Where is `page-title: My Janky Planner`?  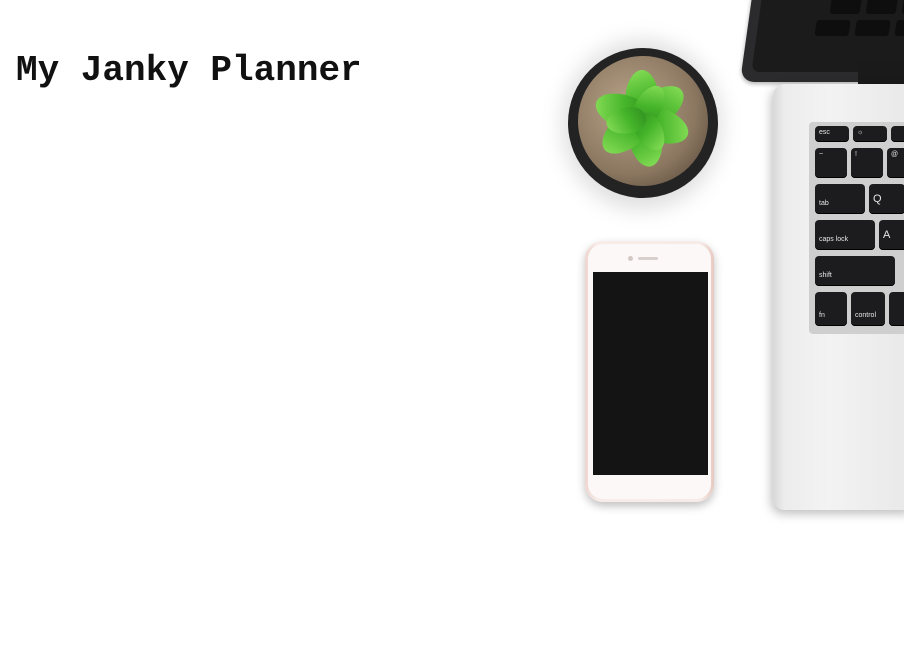
page-title: My Janky Planner is located at coordinates (189, 70).